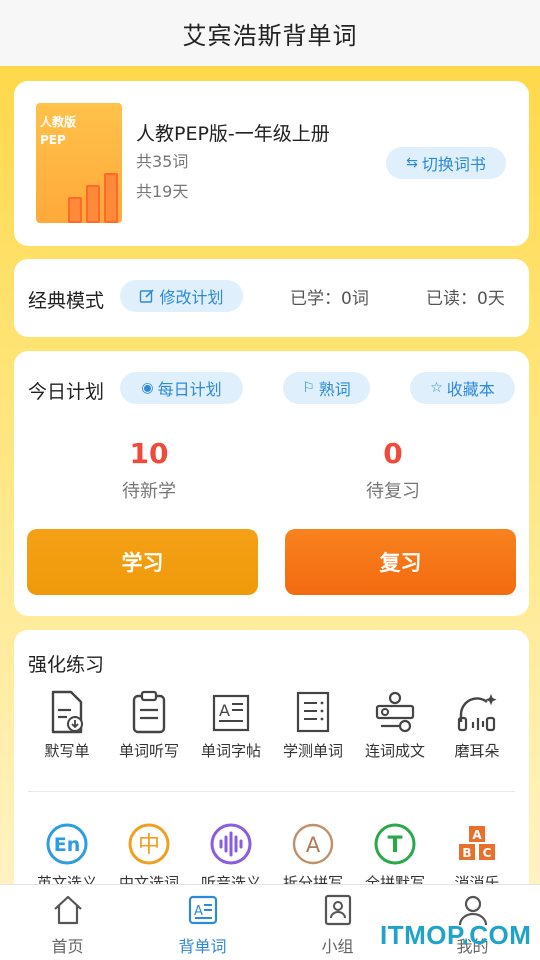 The width and height of the screenshot is (540, 960). What do you see at coordinates (477, 751) in the screenshot?
I see `practice-item-label: 磨耳朵` at bounding box center [477, 751].